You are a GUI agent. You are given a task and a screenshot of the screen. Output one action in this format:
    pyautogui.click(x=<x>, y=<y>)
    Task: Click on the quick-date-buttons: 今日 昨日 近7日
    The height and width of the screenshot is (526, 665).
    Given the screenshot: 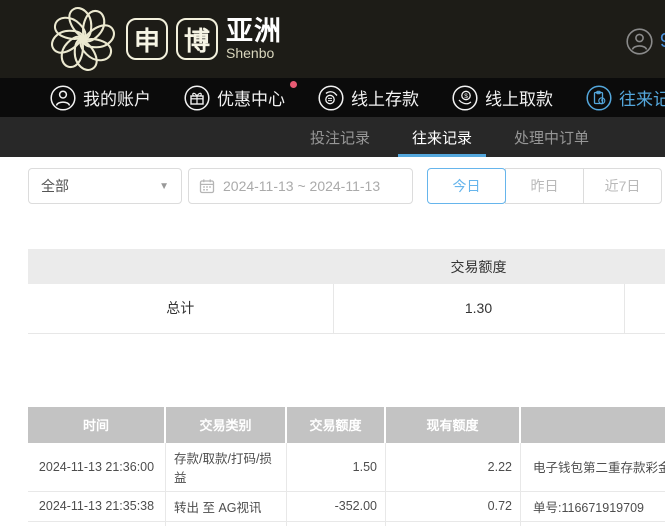 What is the action you would take?
    pyautogui.click(x=544, y=186)
    